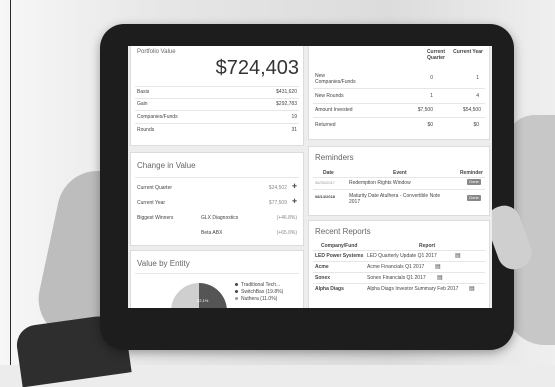 This screenshot has width=555, height=387. Describe the element at coordinates (427, 246) in the screenshot. I see `col-report: Report` at that location.